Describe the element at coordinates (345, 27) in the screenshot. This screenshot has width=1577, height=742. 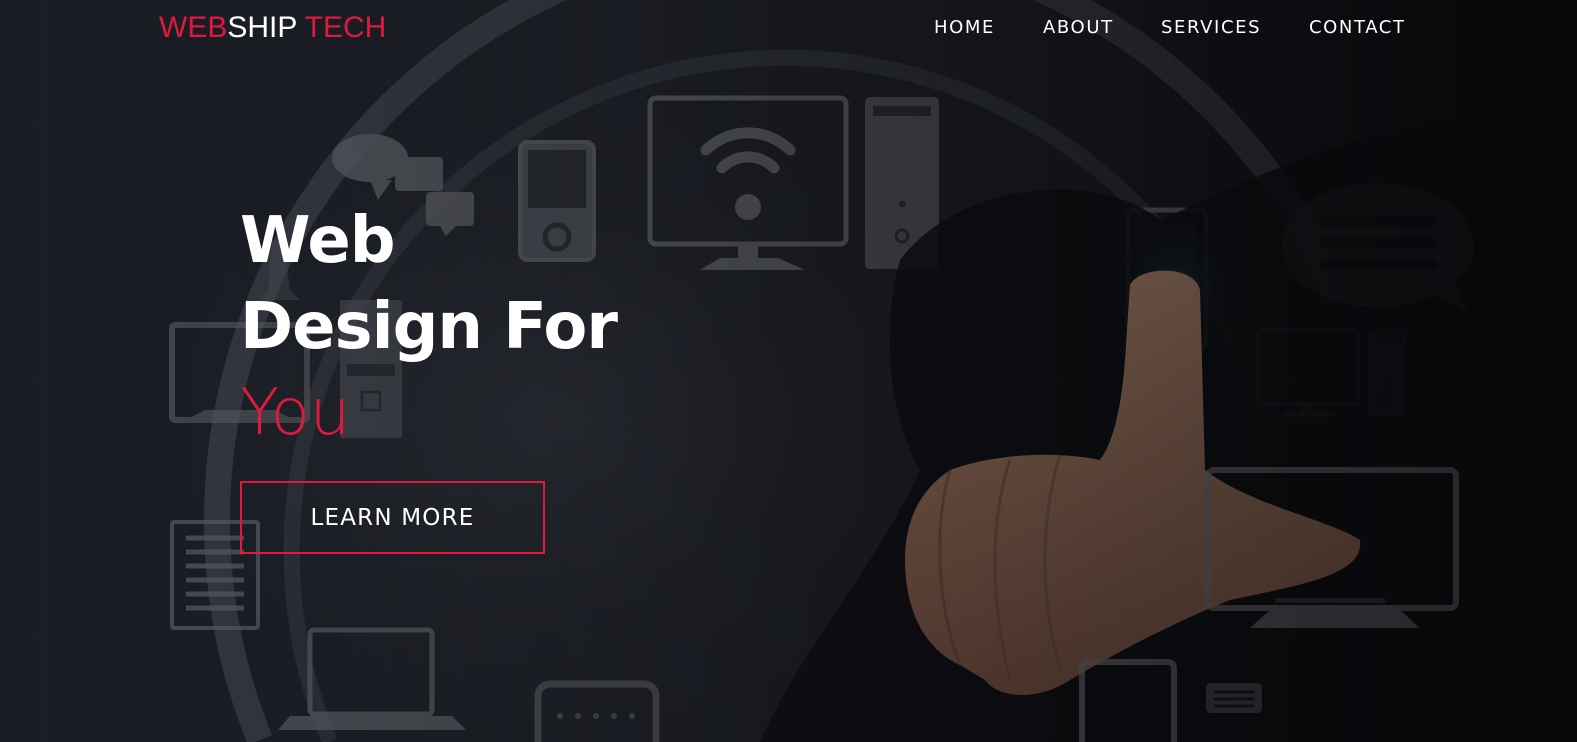
I see `brand-part-tech: TECH` at that location.